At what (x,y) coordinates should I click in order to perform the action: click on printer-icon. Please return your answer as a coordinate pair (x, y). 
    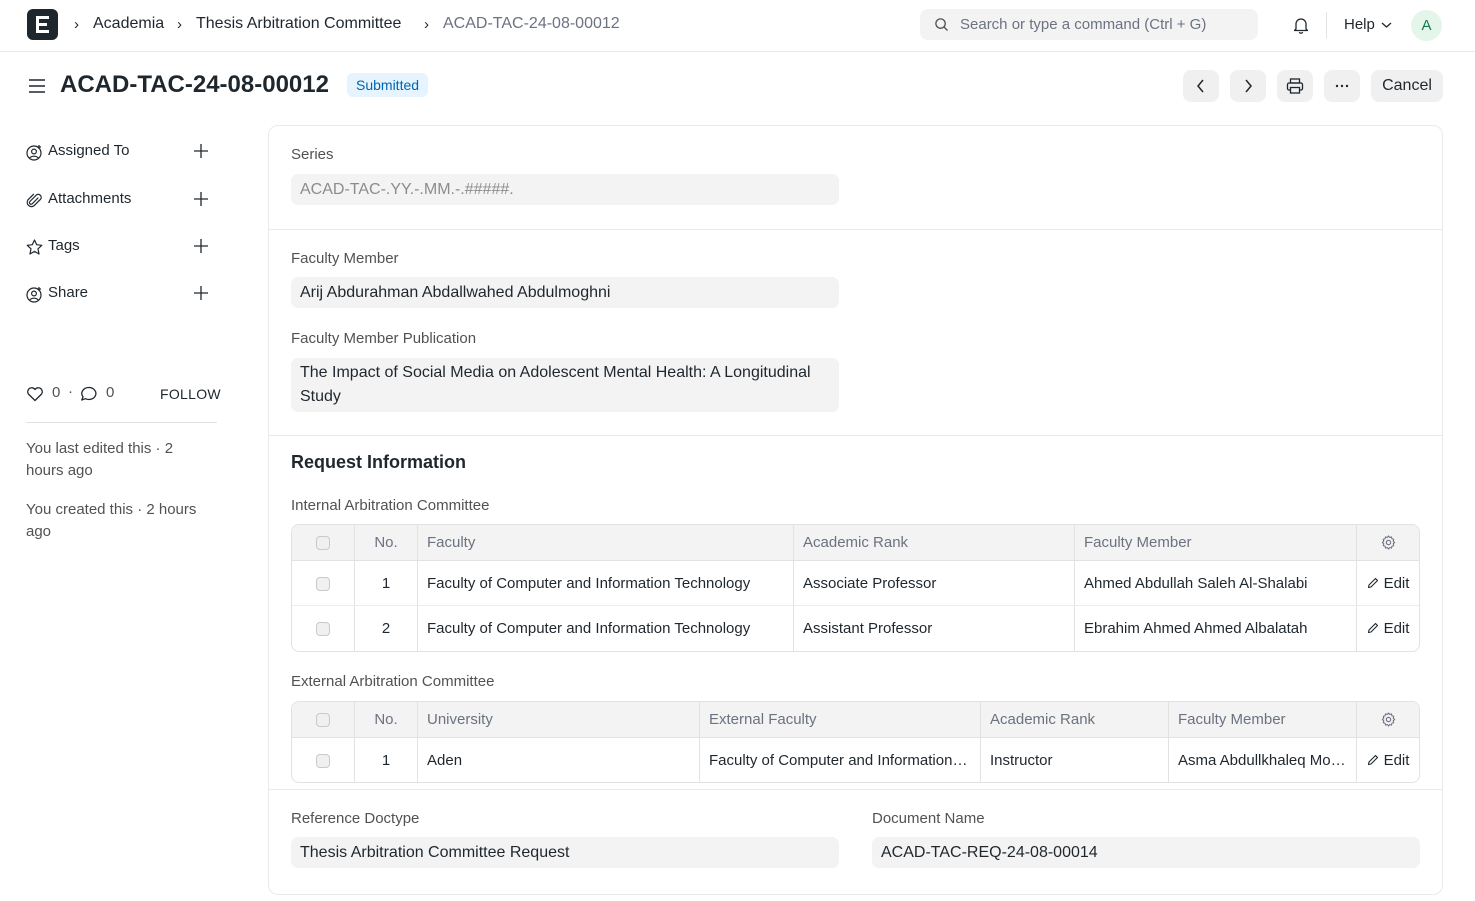
    Looking at the image, I should click on (1295, 86).